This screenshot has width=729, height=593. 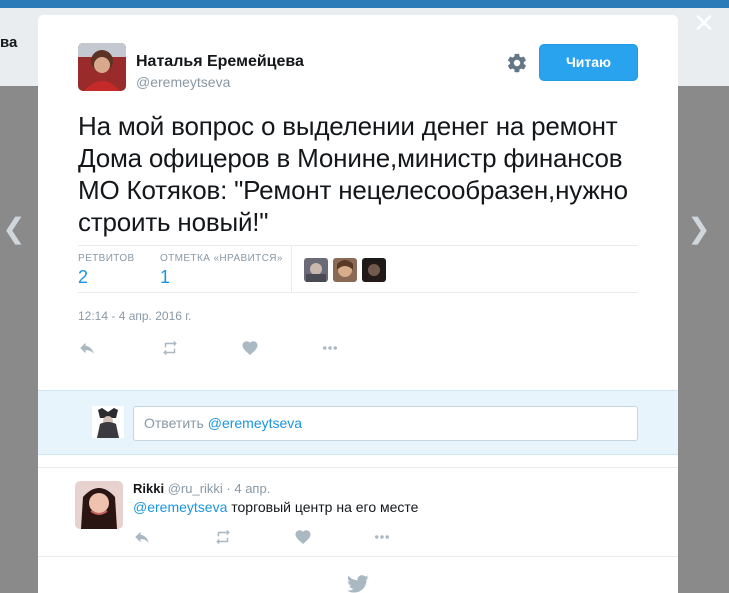 What do you see at coordinates (135, 316) in the screenshot?
I see `tweet-timestamp: 12:14 - 4 апр. 2016 г.` at bounding box center [135, 316].